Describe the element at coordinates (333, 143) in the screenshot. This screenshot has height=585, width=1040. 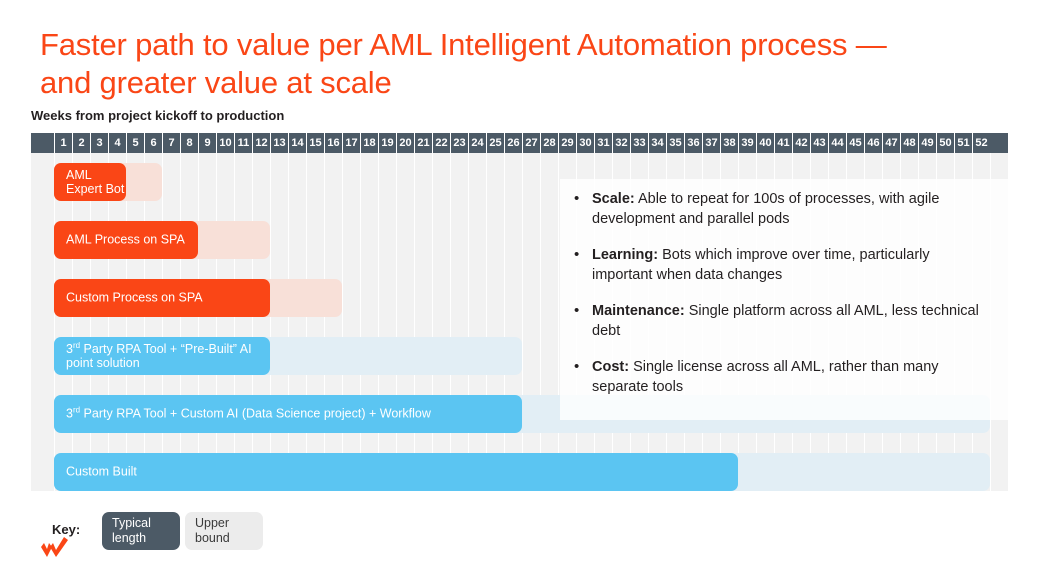
I see `week-cell-16: 16` at that location.